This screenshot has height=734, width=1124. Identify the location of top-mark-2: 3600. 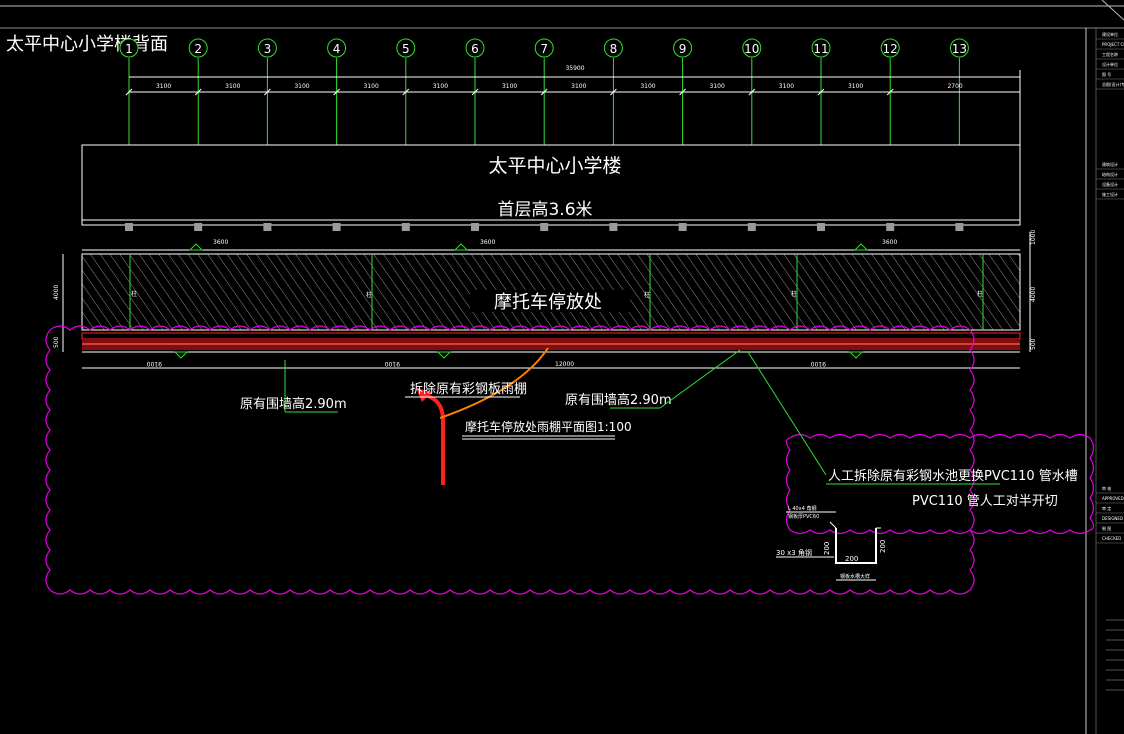
(487, 242).